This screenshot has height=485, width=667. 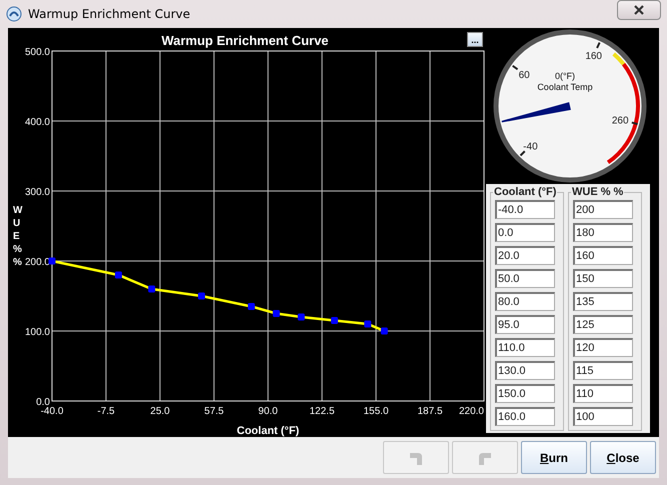 I want to click on gauge-label: Coolant Temp, so click(x=565, y=87).